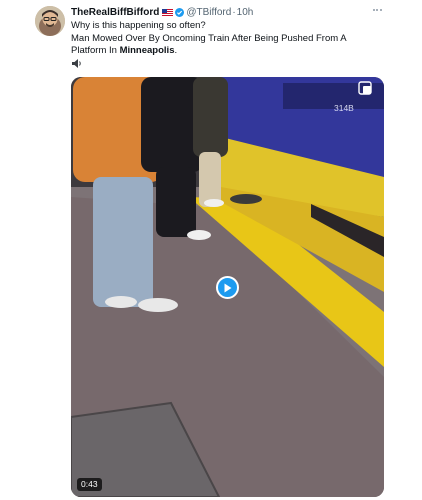 This screenshot has width=422, height=500. Describe the element at coordinates (95, 50) in the screenshot. I see `post-text-segment: Platform In` at that location.